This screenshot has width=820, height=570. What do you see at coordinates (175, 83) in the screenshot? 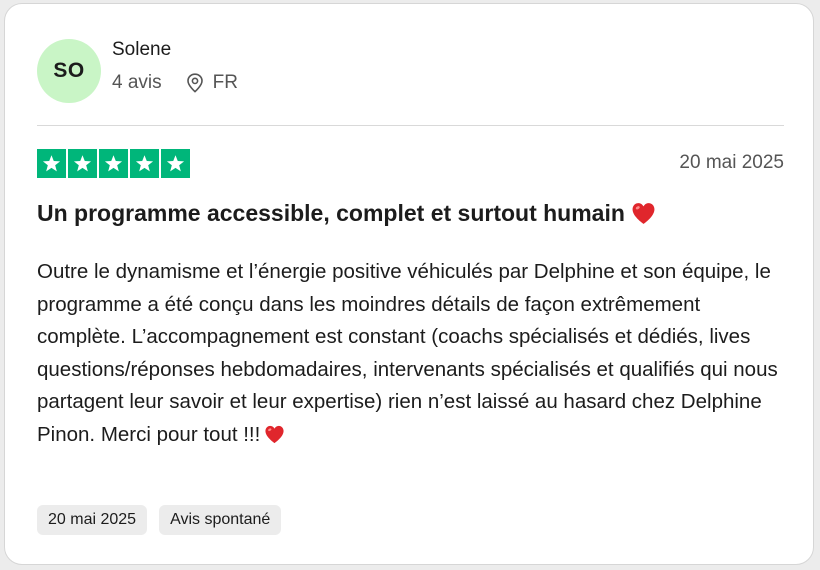
I see `reviewer-meta: 4 avis FR` at bounding box center [175, 83].